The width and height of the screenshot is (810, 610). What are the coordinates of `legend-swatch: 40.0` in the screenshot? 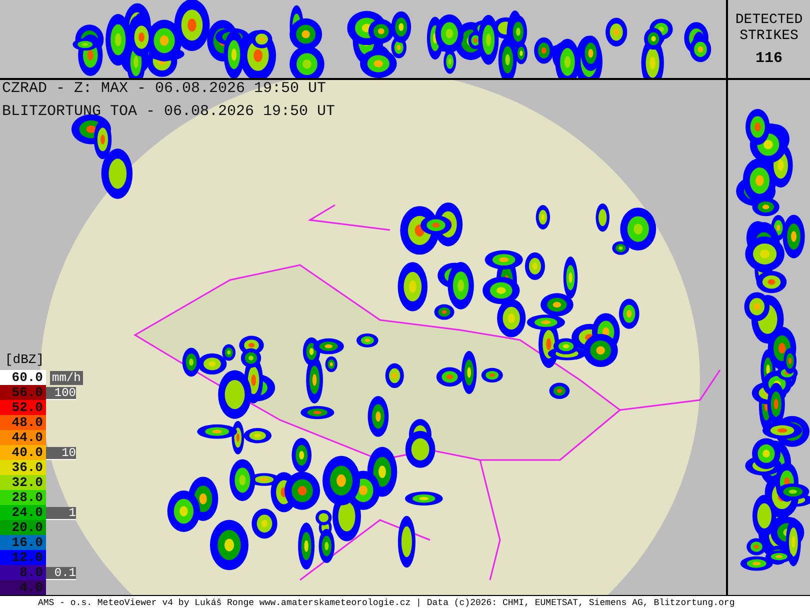 It's located at (23, 452).